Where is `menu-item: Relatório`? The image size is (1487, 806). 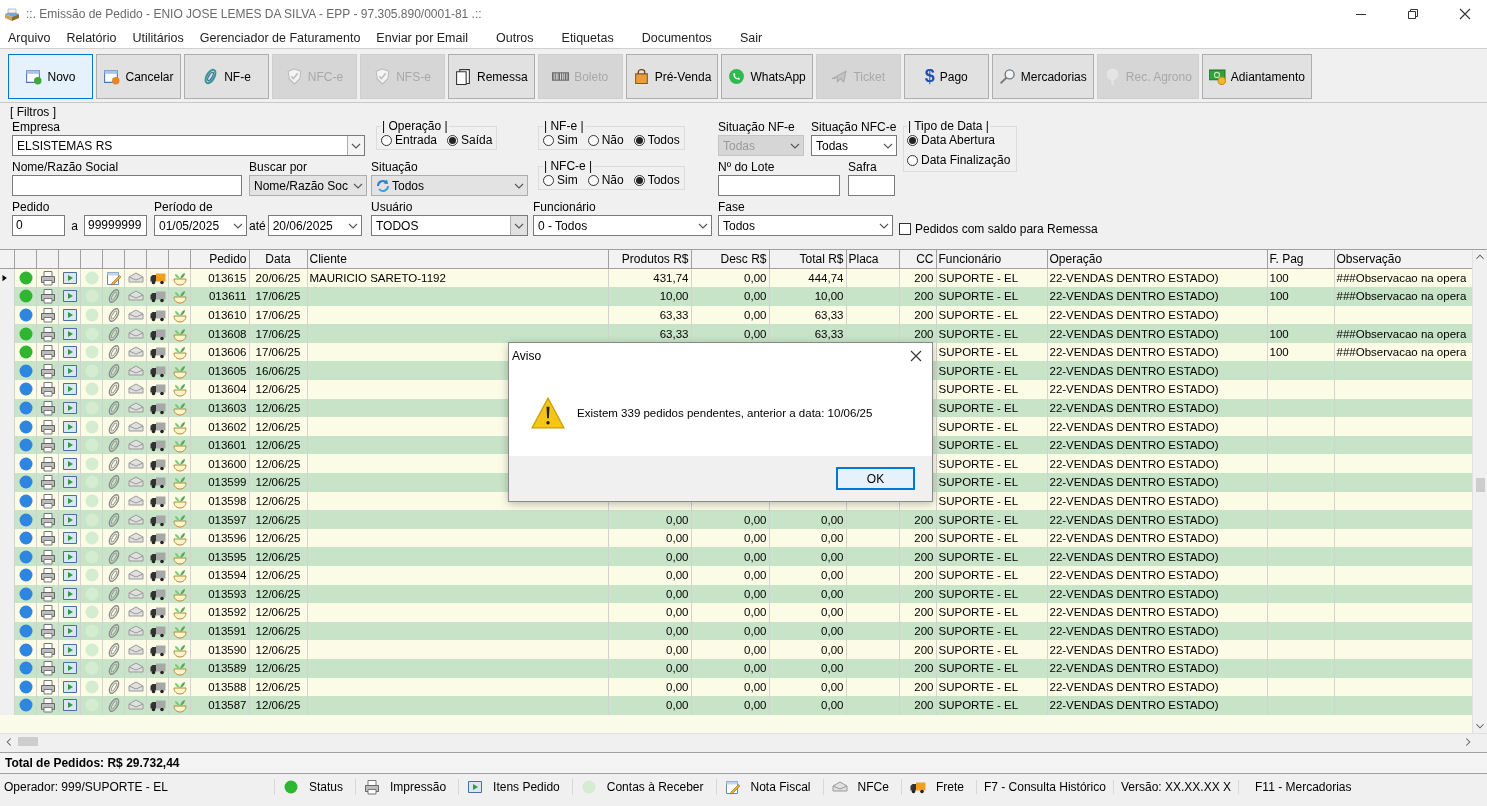
menu-item: Relatório is located at coordinates (91, 38).